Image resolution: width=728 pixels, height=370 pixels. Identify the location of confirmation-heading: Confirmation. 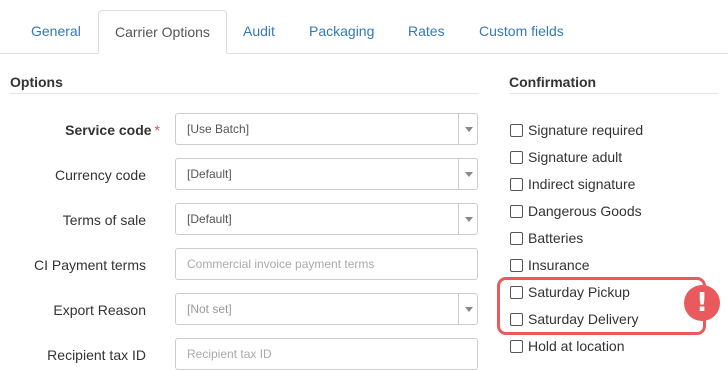
(553, 82).